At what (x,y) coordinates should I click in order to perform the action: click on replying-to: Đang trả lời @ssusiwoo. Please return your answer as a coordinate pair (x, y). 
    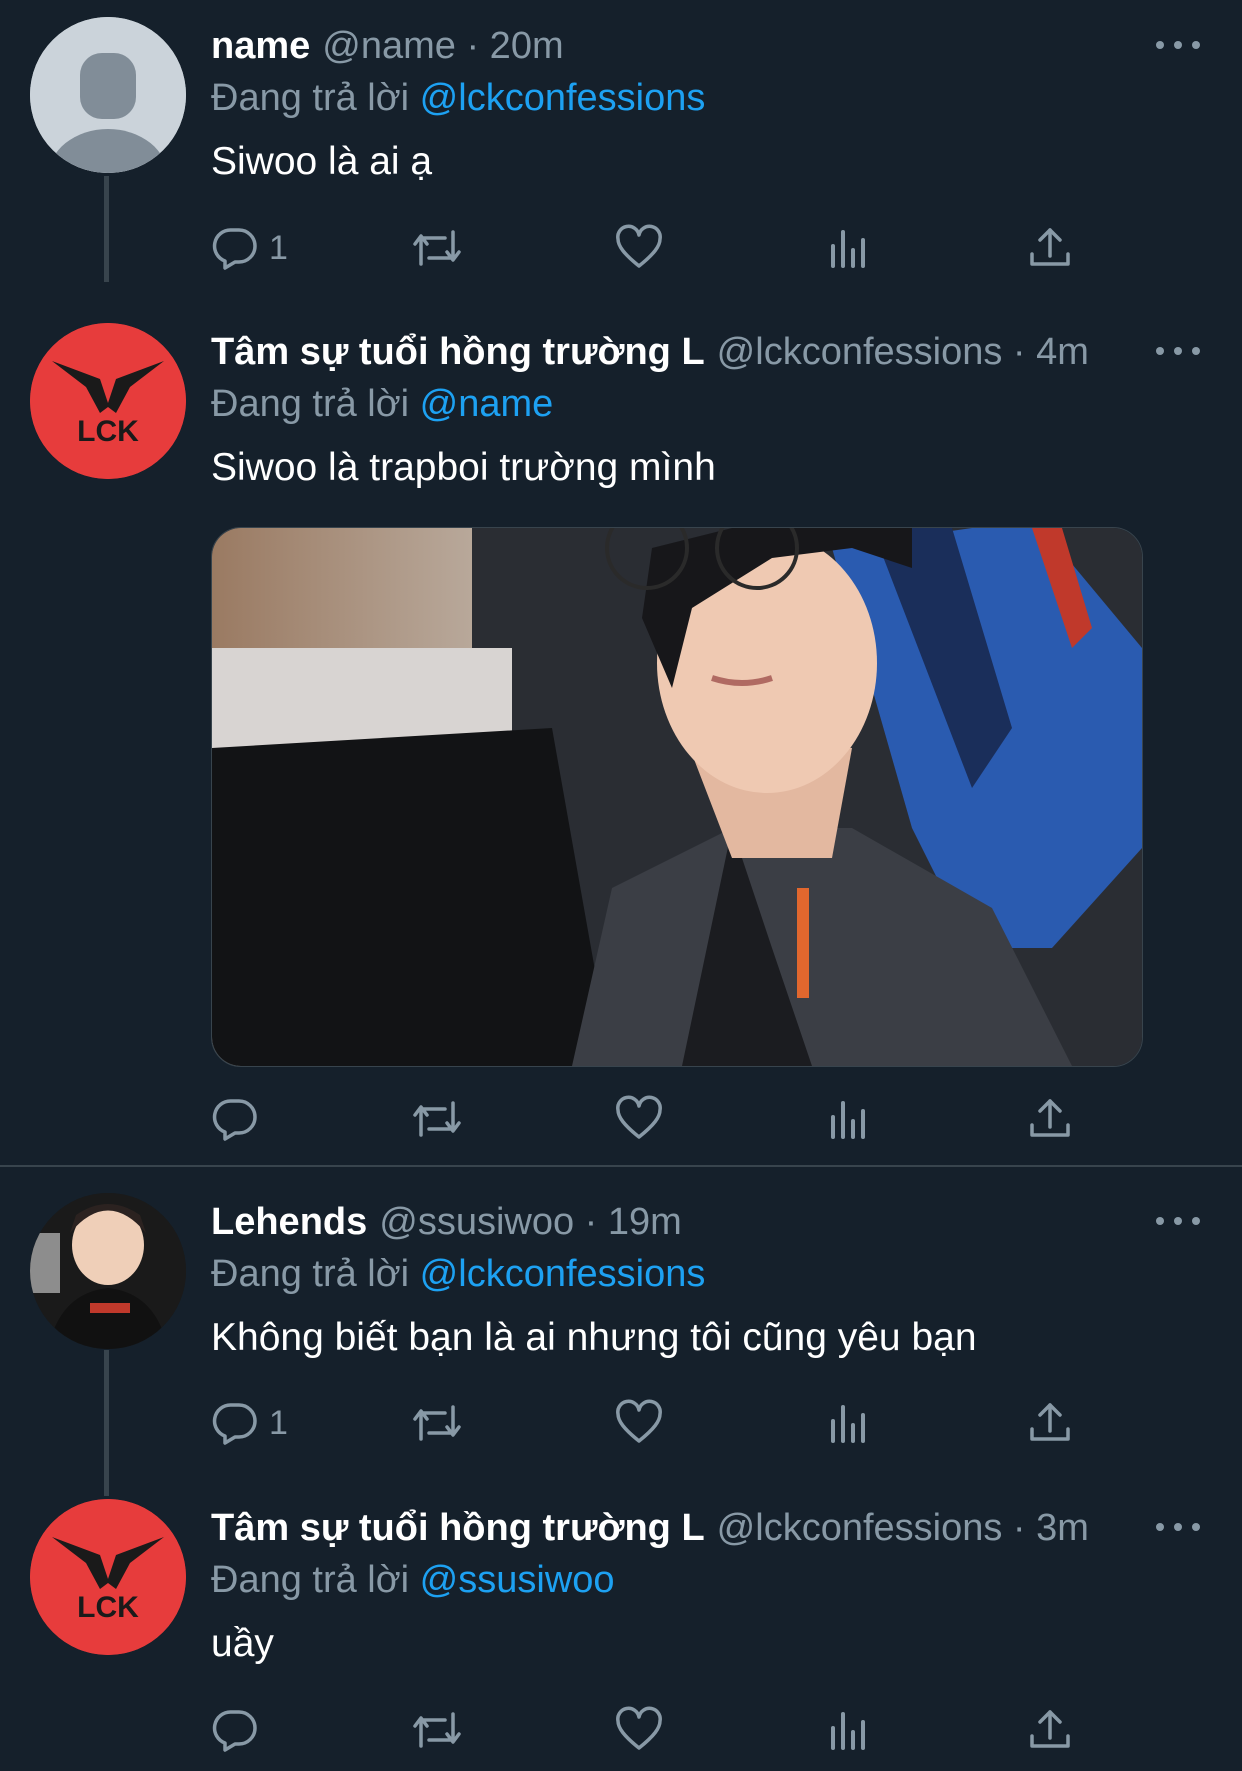
    Looking at the image, I should click on (706, 1580).